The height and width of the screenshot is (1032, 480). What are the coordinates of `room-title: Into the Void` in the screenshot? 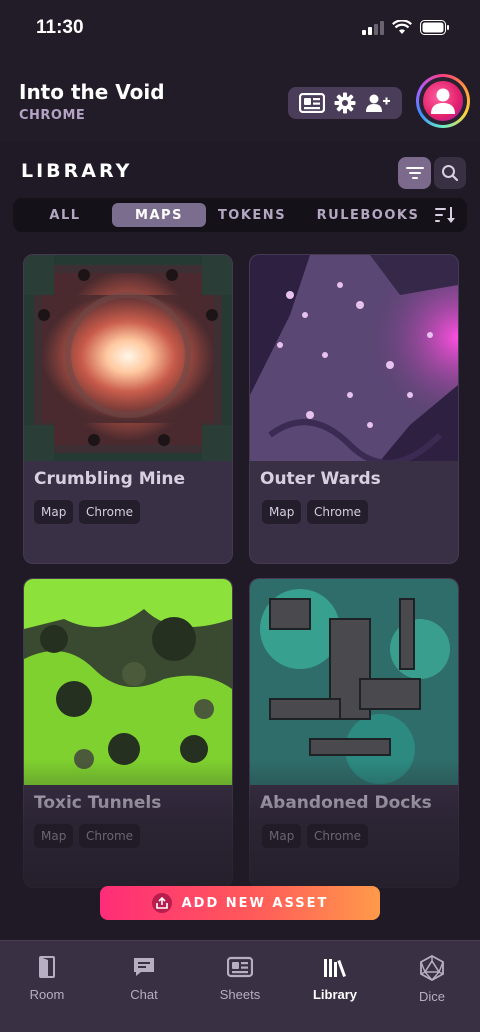 It's located at (92, 92).